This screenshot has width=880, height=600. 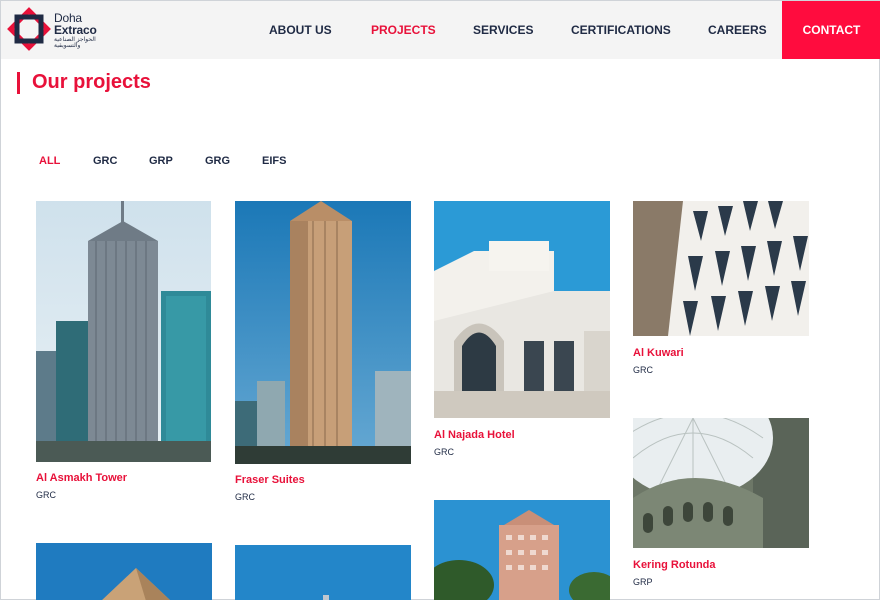 I want to click on company-logo: Doha Extraco الحواجز الصناعية والتسويقية, so click(x=57, y=30).